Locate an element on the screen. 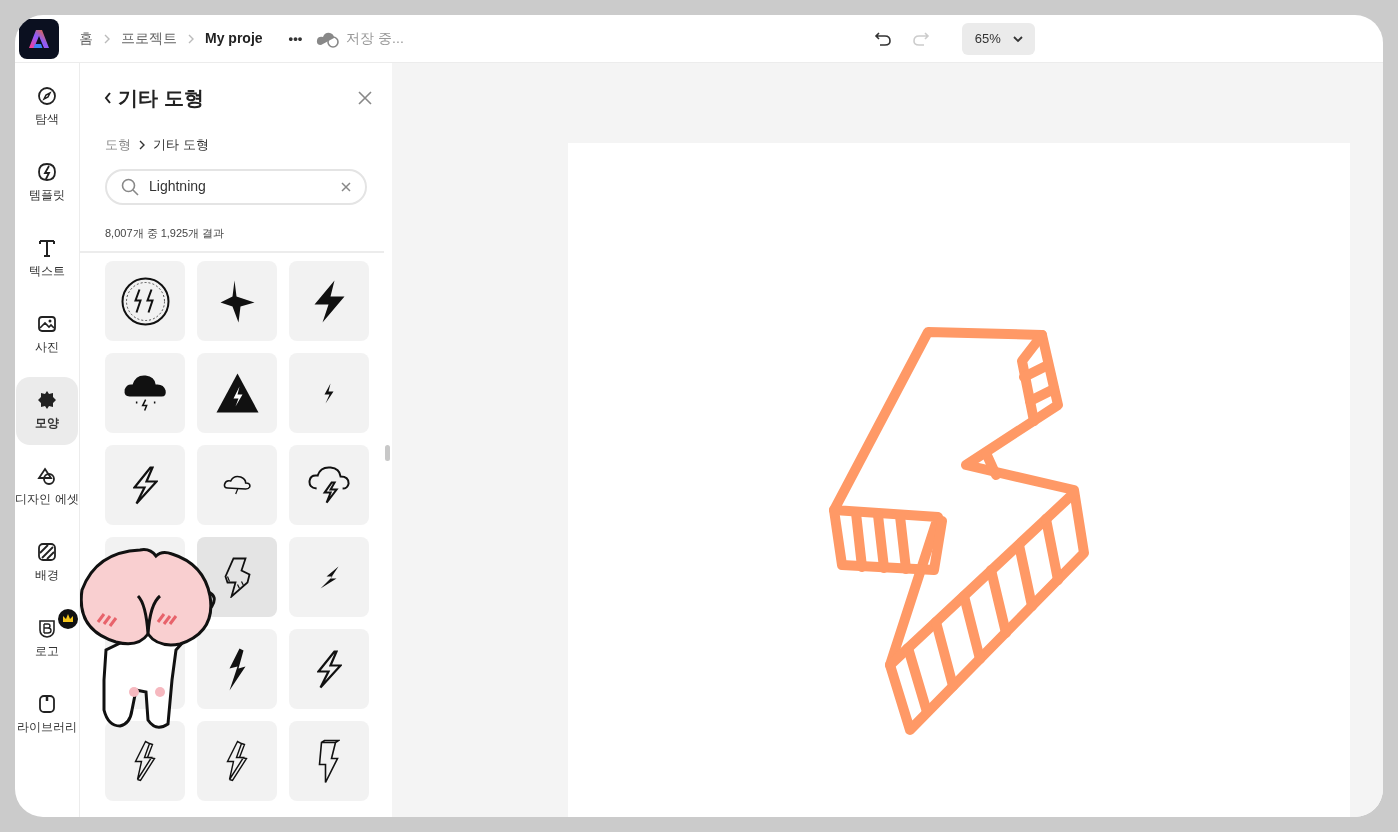  text-icon is located at coordinates (47, 248).